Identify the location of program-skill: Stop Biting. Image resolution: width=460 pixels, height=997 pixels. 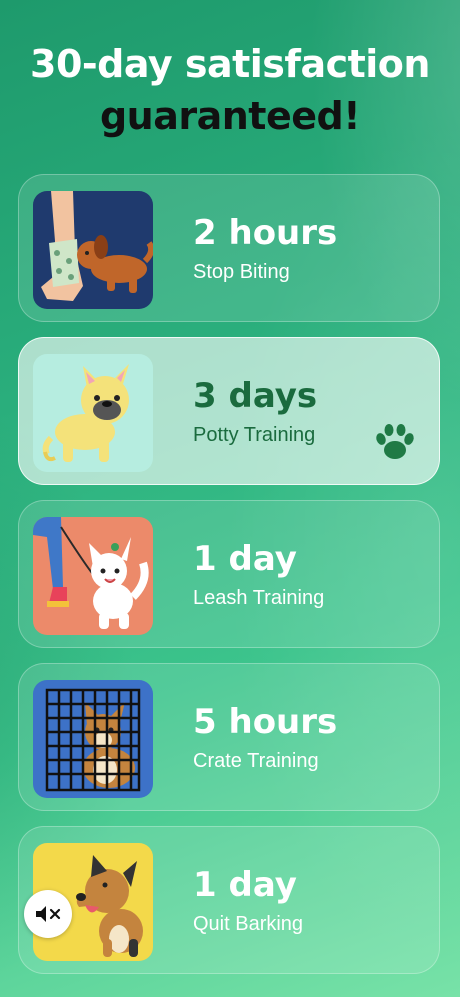
(241, 272).